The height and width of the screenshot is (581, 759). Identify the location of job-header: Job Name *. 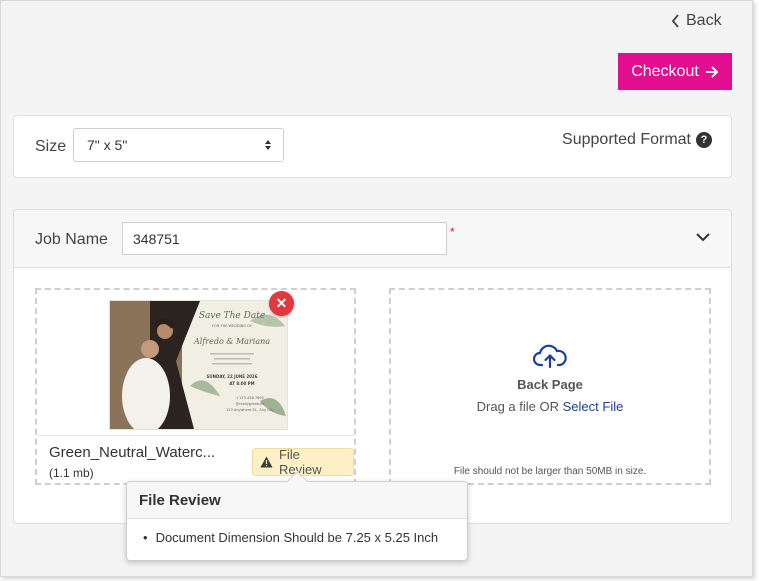
(372, 239).